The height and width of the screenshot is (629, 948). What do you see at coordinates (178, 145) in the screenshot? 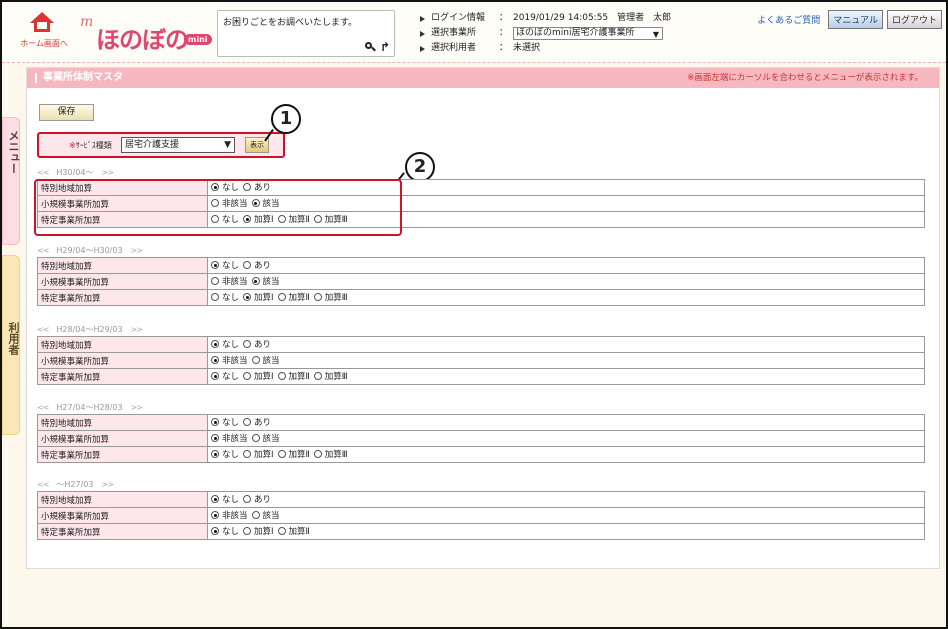
I see `service-type-select: 居宅介護支援 ▼` at bounding box center [178, 145].